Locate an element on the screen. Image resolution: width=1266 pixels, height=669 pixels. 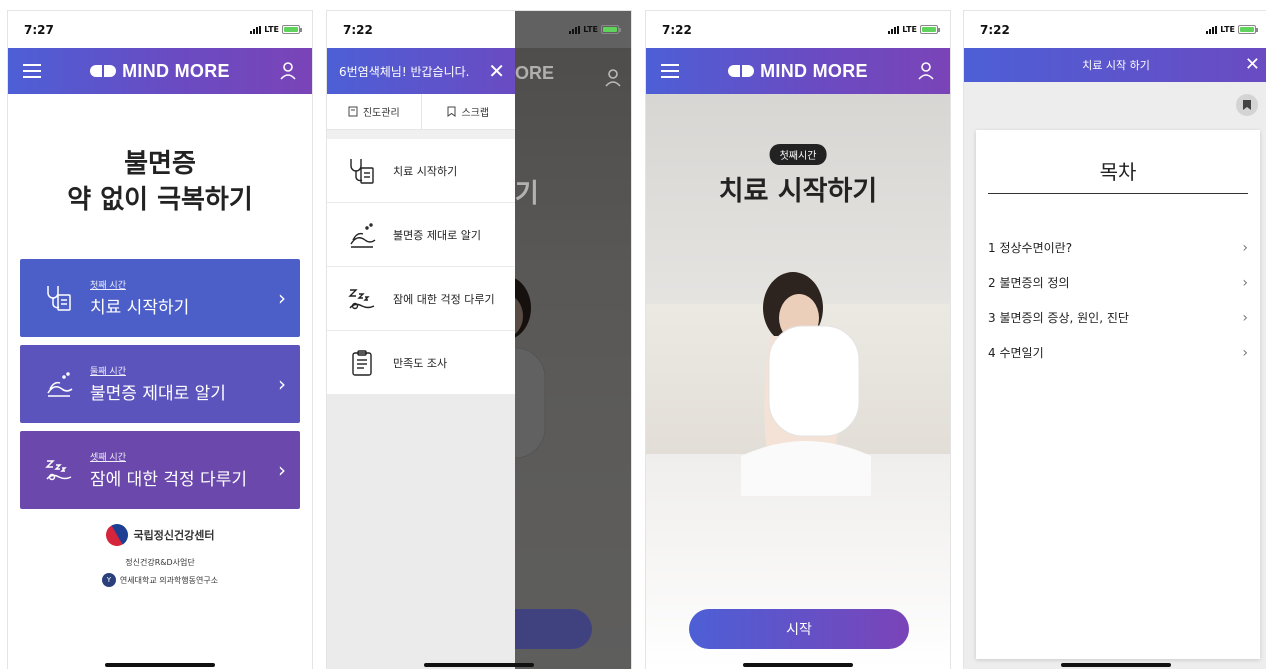
drawer-item-understand-insomnia: 불면증 제대로 알기 is located at coordinates (421, 235).